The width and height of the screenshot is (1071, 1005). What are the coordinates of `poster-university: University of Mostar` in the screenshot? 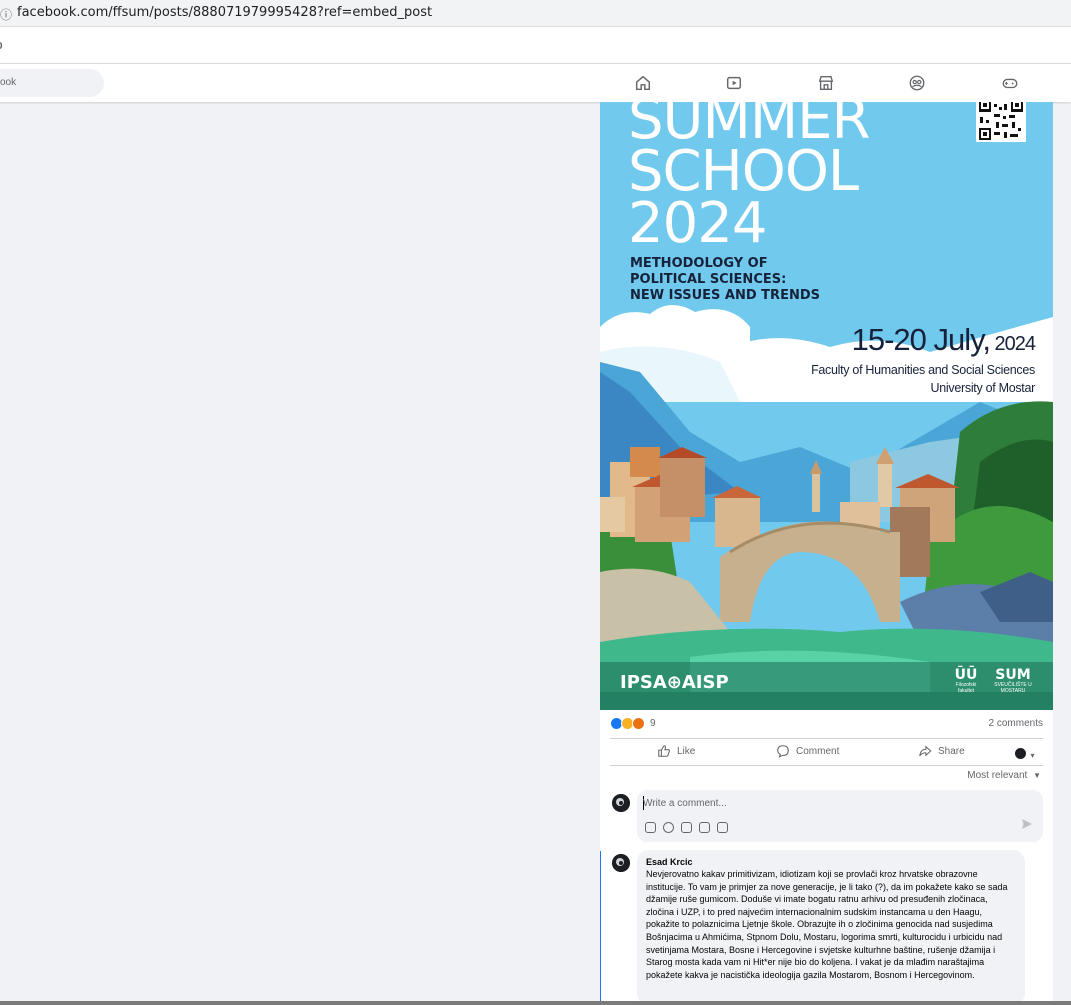 It's located at (983, 388).